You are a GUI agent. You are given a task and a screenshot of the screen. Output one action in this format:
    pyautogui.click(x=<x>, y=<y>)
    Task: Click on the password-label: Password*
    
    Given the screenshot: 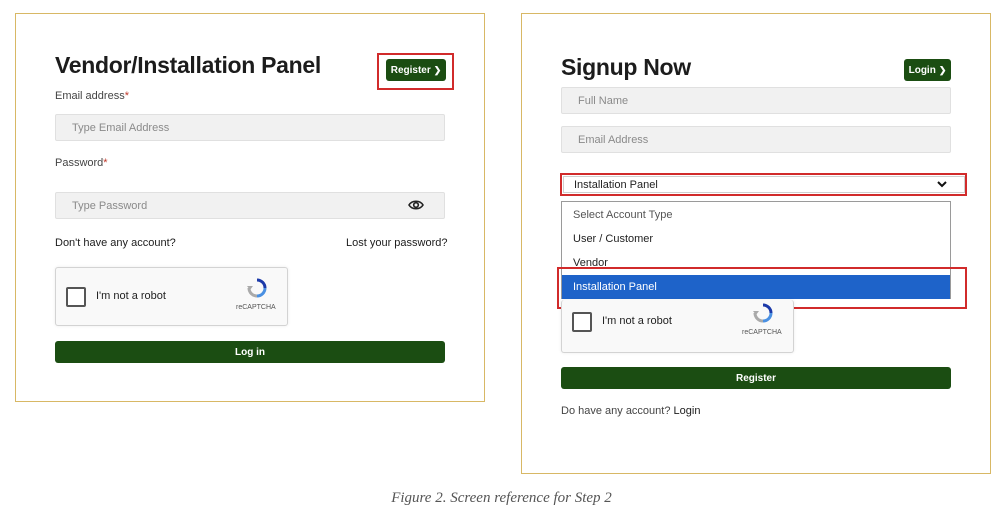 What is the action you would take?
    pyautogui.click(x=81, y=163)
    